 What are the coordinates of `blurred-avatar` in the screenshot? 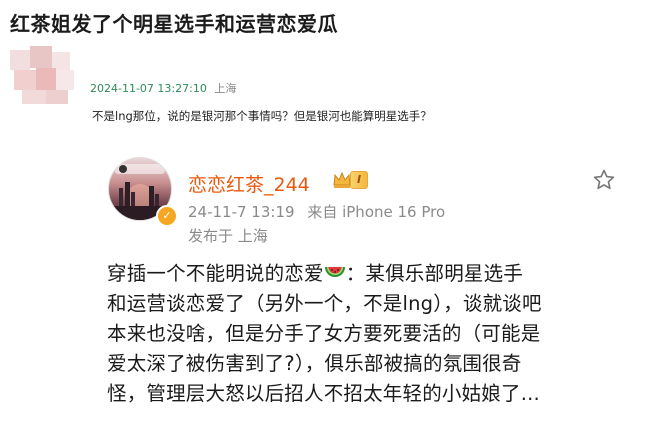 It's located at (42, 75).